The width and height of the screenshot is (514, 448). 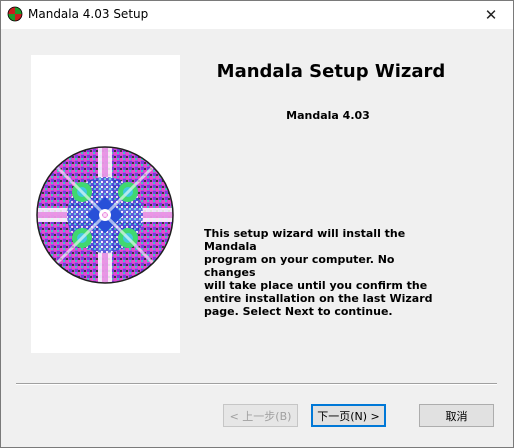 What do you see at coordinates (88, 14) in the screenshot?
I see `window-title: Mandala 4.03 Setup` at bounding box center [88, 14].